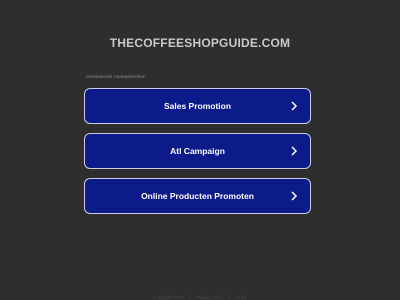  I want to click on search-button-atl-campaign: Atl Campaign, so click(197, 151).